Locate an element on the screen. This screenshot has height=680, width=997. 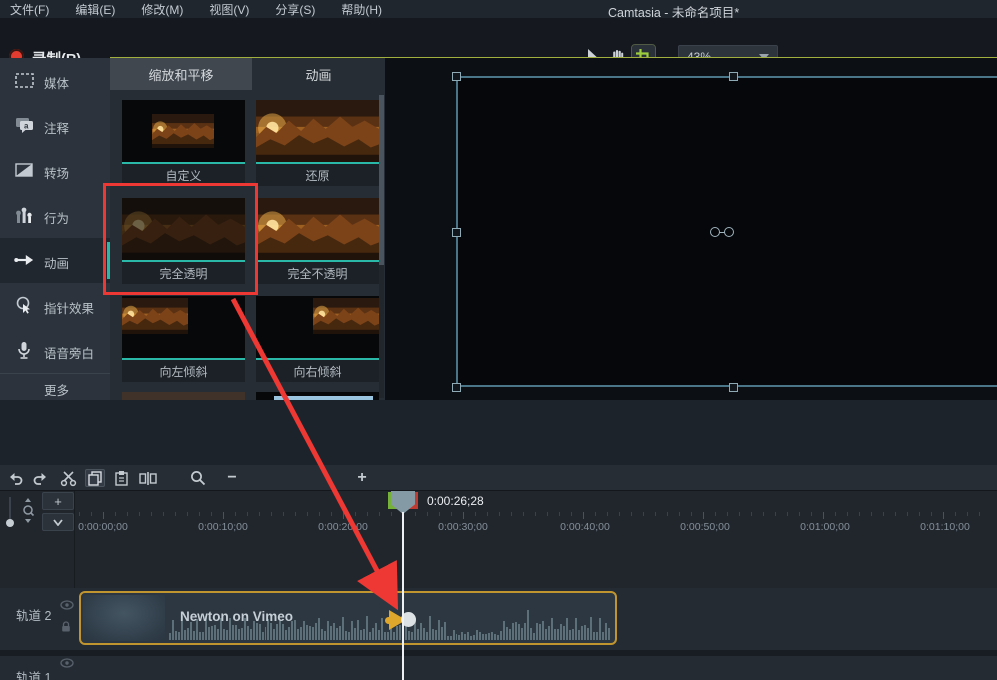
paste-button is located at coordinates (121, 478).